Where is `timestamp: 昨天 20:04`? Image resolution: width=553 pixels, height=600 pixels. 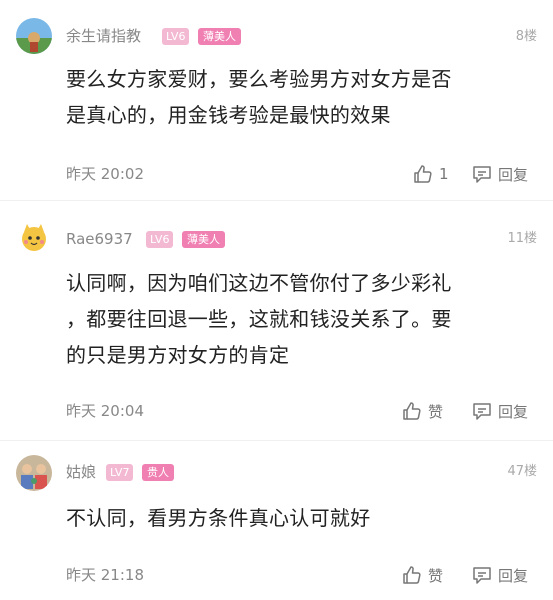
timestamp: 昨天 20:04 is located at coordinates (105, 411).